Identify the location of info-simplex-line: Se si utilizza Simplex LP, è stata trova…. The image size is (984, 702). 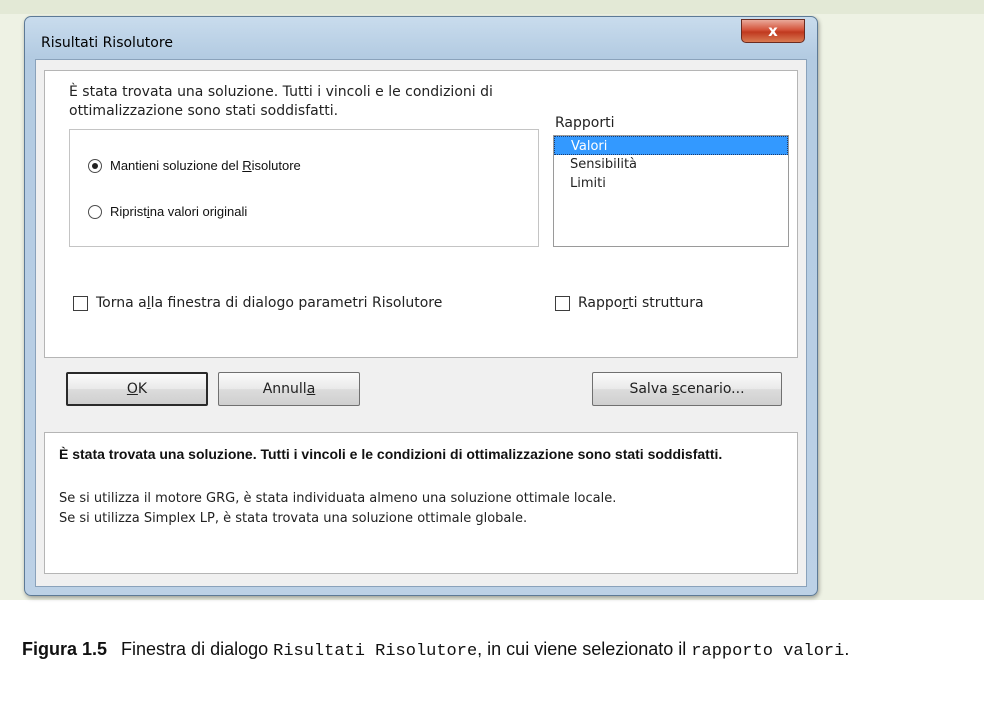
(293, 518).